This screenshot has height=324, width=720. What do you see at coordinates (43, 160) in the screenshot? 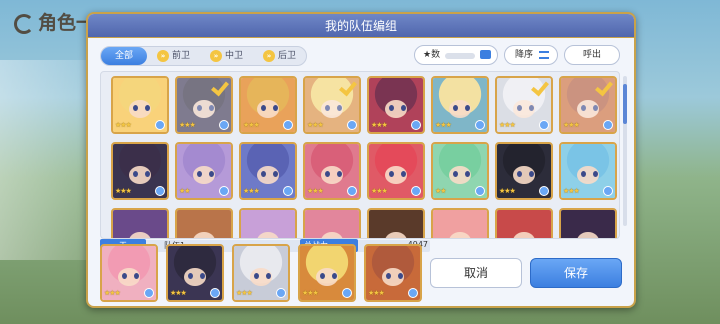
I see `background-panel` at bounding box center [43, 160].